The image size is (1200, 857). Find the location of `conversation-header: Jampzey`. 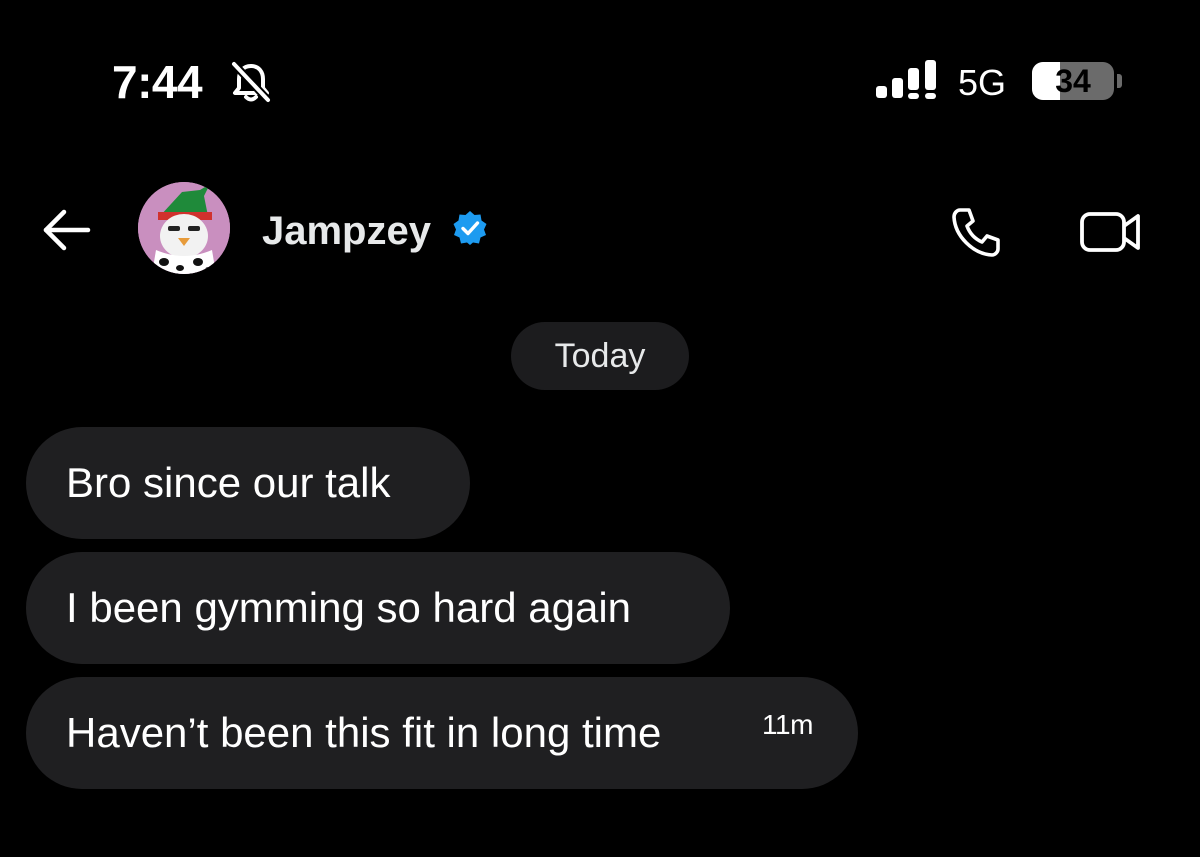

conversation-header: Jampzey is located at coordinates (600, 230).